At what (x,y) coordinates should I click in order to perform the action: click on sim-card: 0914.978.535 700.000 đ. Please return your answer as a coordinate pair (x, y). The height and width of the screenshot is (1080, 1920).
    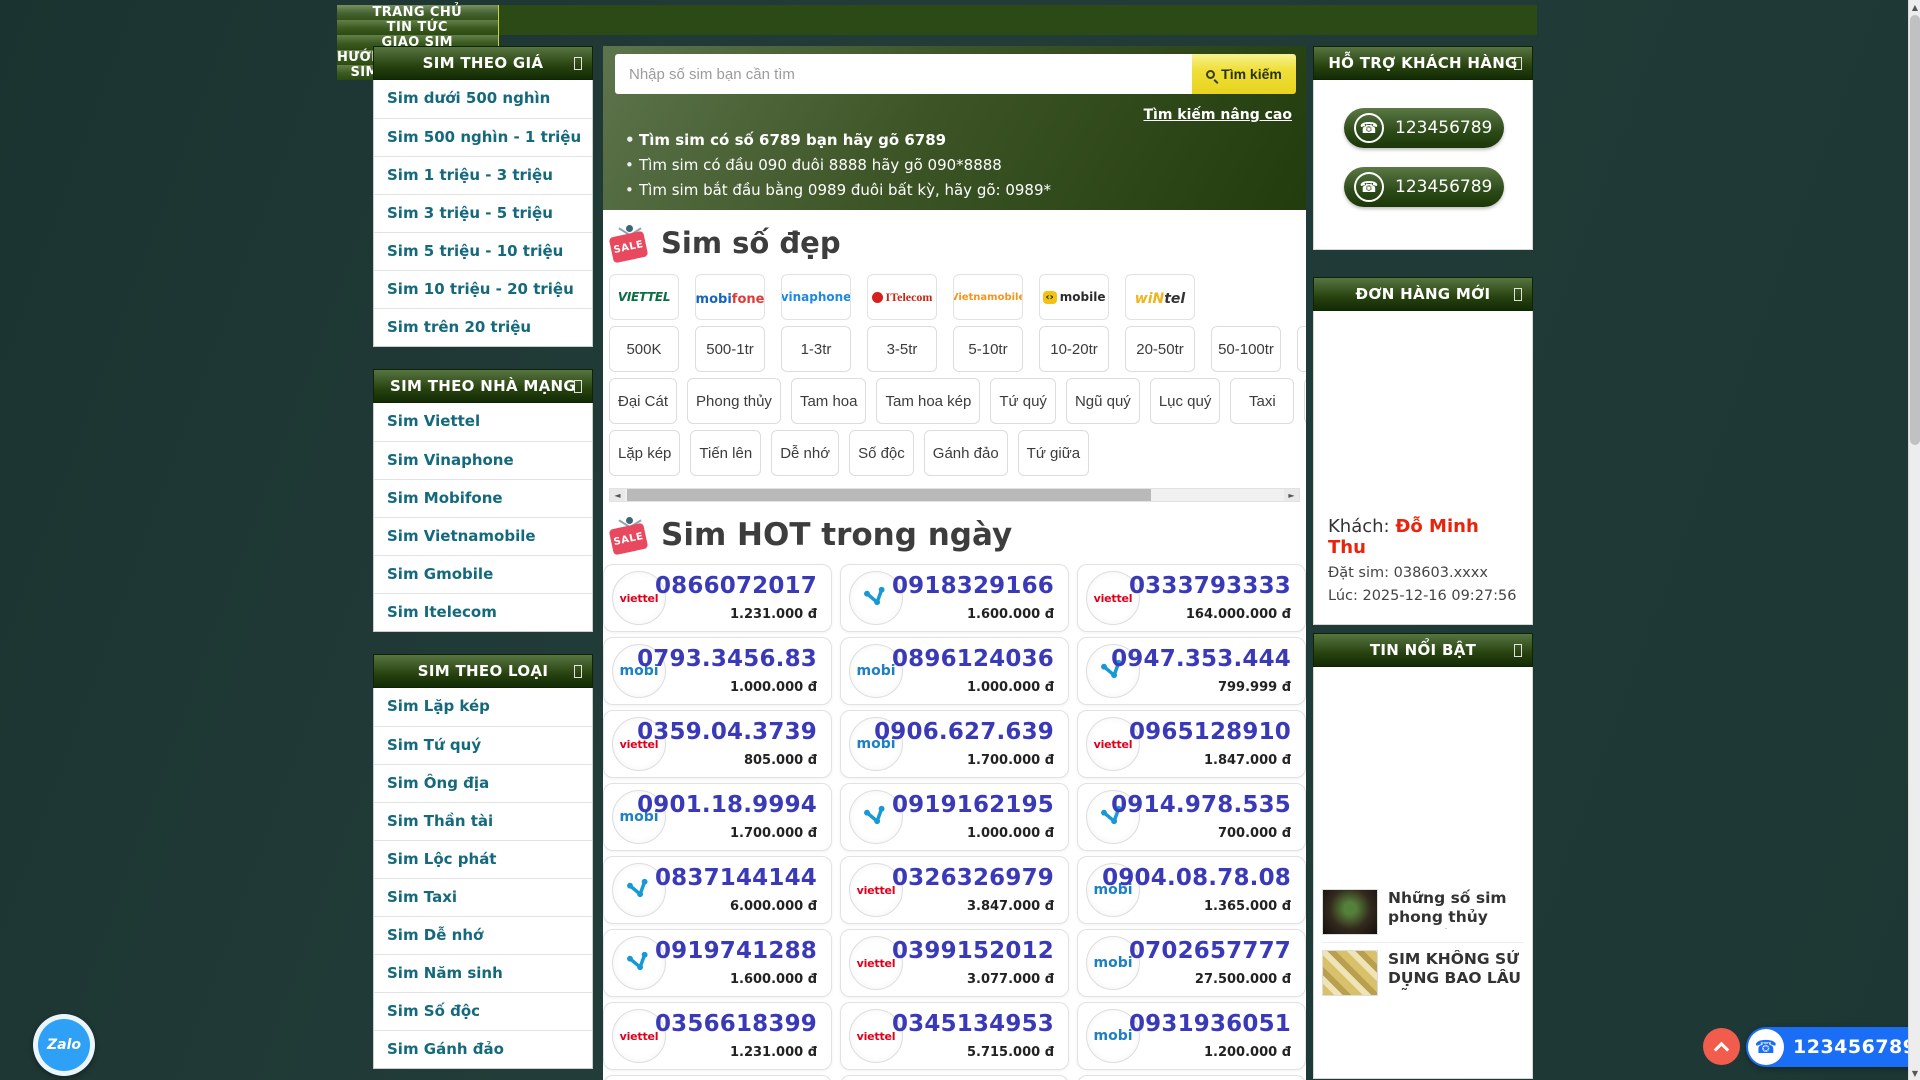
    Looking at the image, I should click on (1191, 817).